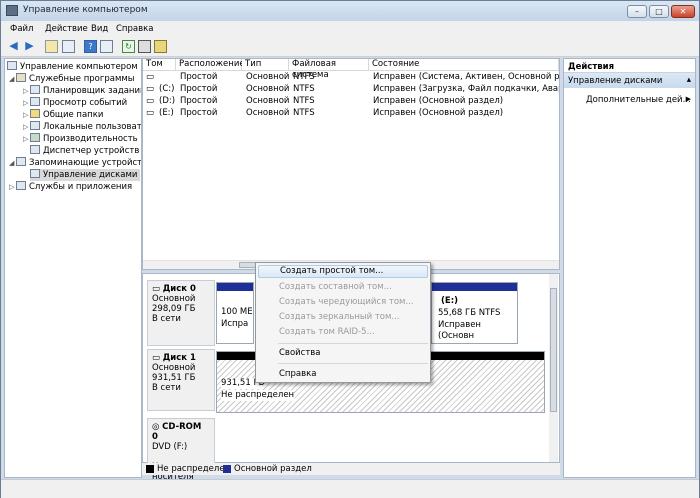  Describe the element at coordinates (689, 80) in the screenshot. I see `collapse-icon: ▴` at that location.